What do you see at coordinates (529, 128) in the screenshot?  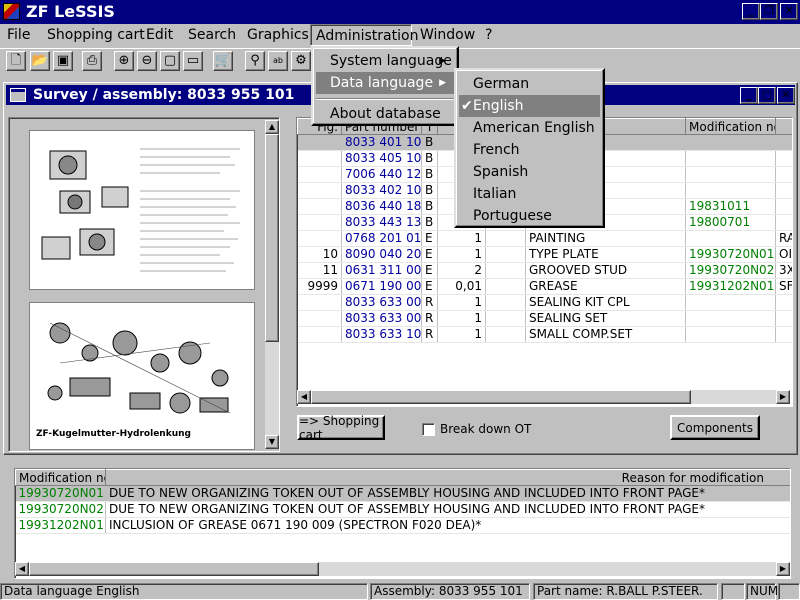 I see `menu-language-american-english: American English` at bounding box center [529, 128].